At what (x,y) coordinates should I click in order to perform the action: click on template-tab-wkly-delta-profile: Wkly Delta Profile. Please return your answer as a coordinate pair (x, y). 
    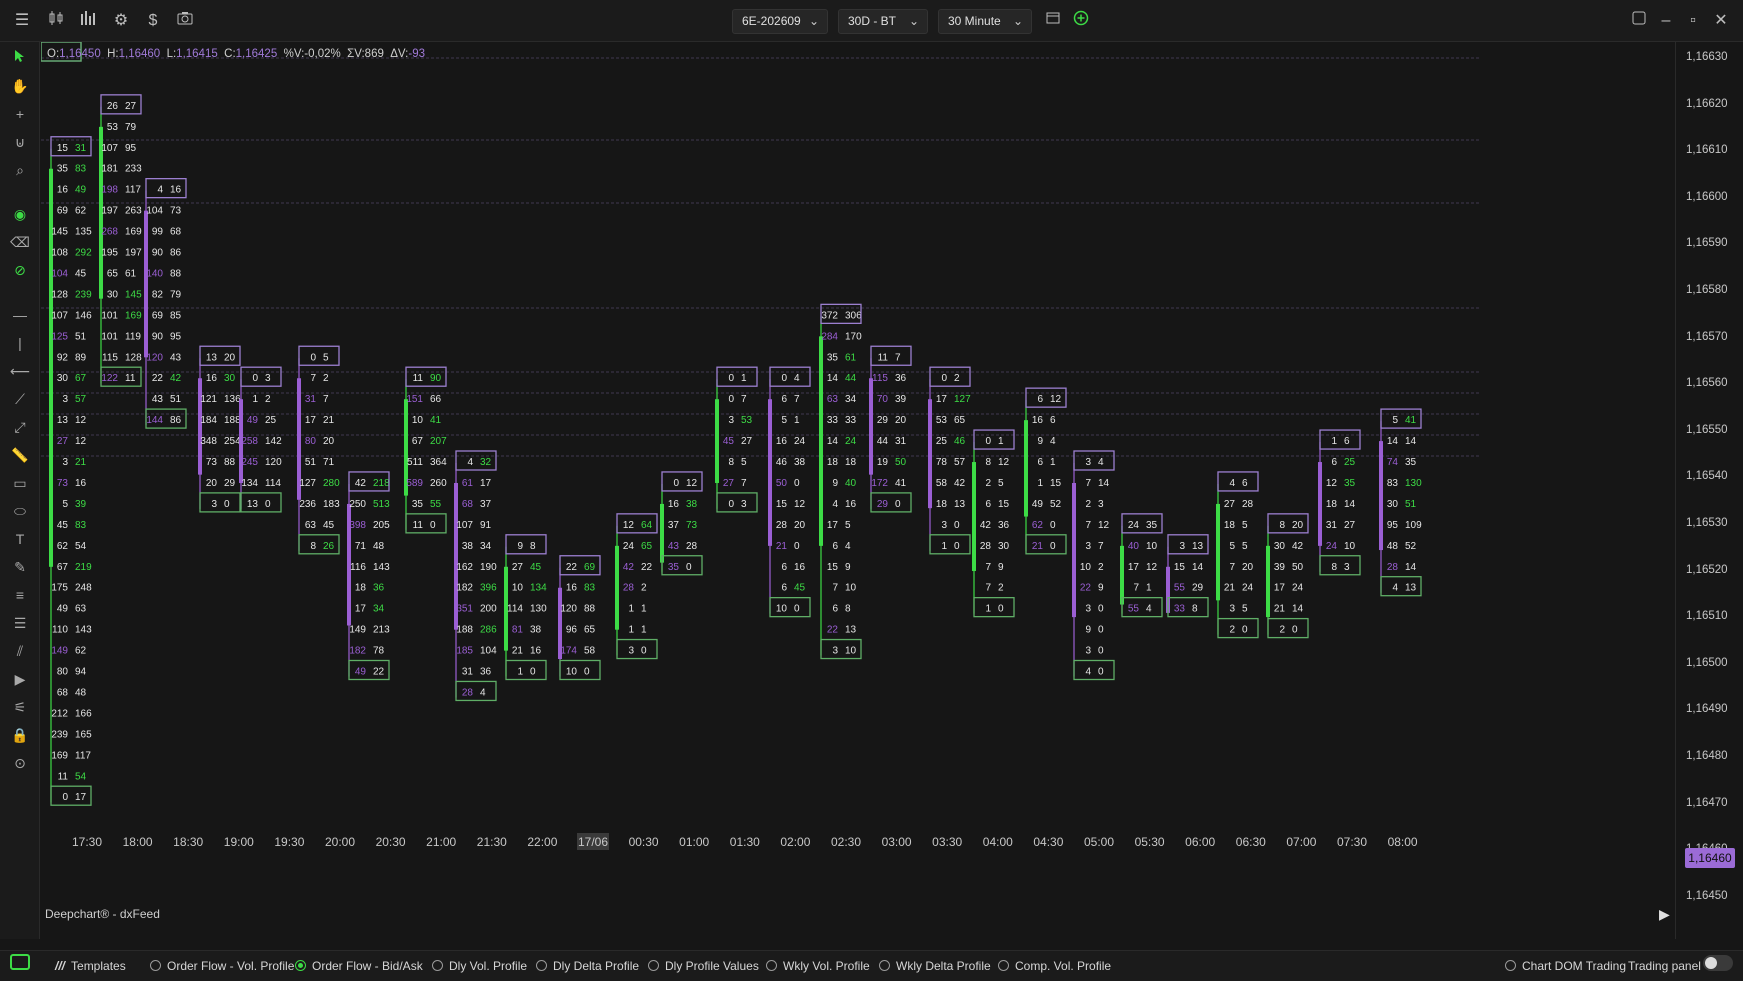
    Looking at the image, I should click on (935, 966).